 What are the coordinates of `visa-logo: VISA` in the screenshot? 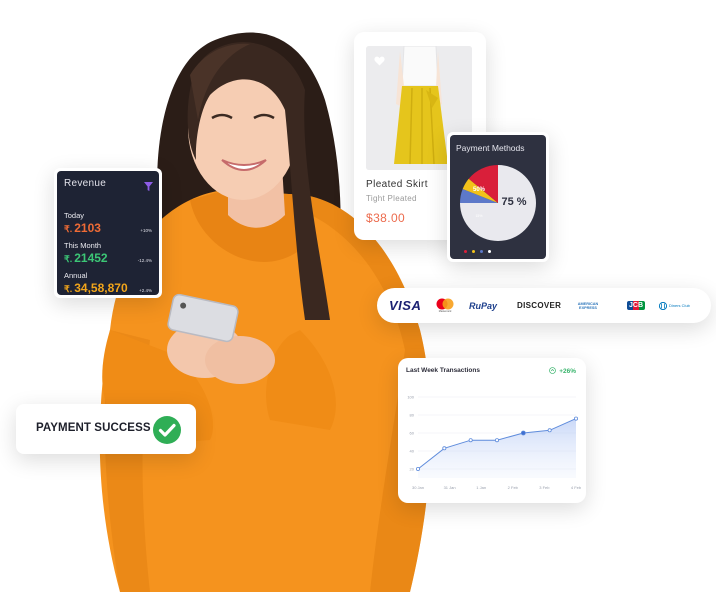 It's located at (405, 305).